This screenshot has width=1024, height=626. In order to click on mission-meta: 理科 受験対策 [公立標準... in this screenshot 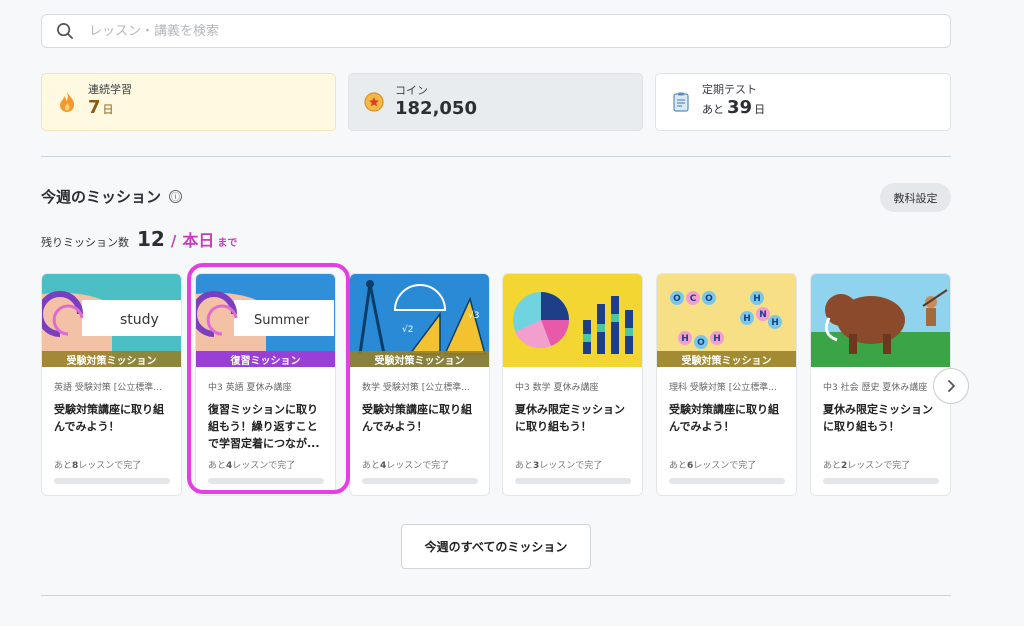, I will do `click(723, 388)`.